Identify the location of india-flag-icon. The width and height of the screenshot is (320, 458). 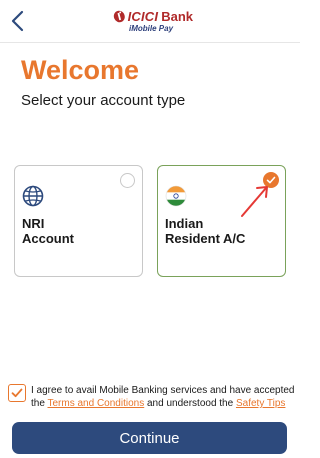
(176, 196).